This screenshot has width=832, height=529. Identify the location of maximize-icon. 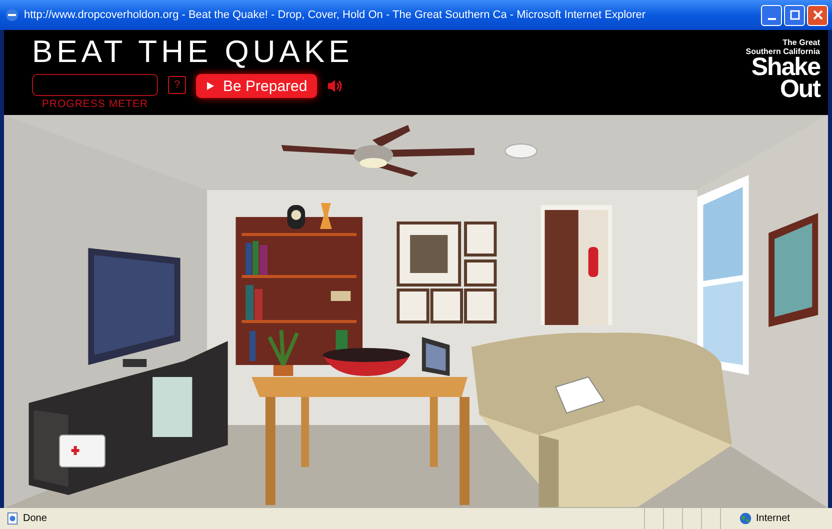
(795, 15).